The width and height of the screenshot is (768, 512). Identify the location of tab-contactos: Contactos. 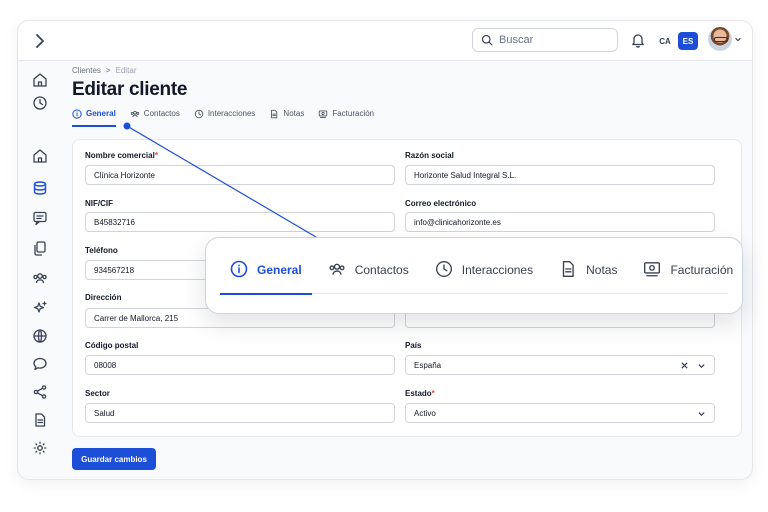
(155, 116).